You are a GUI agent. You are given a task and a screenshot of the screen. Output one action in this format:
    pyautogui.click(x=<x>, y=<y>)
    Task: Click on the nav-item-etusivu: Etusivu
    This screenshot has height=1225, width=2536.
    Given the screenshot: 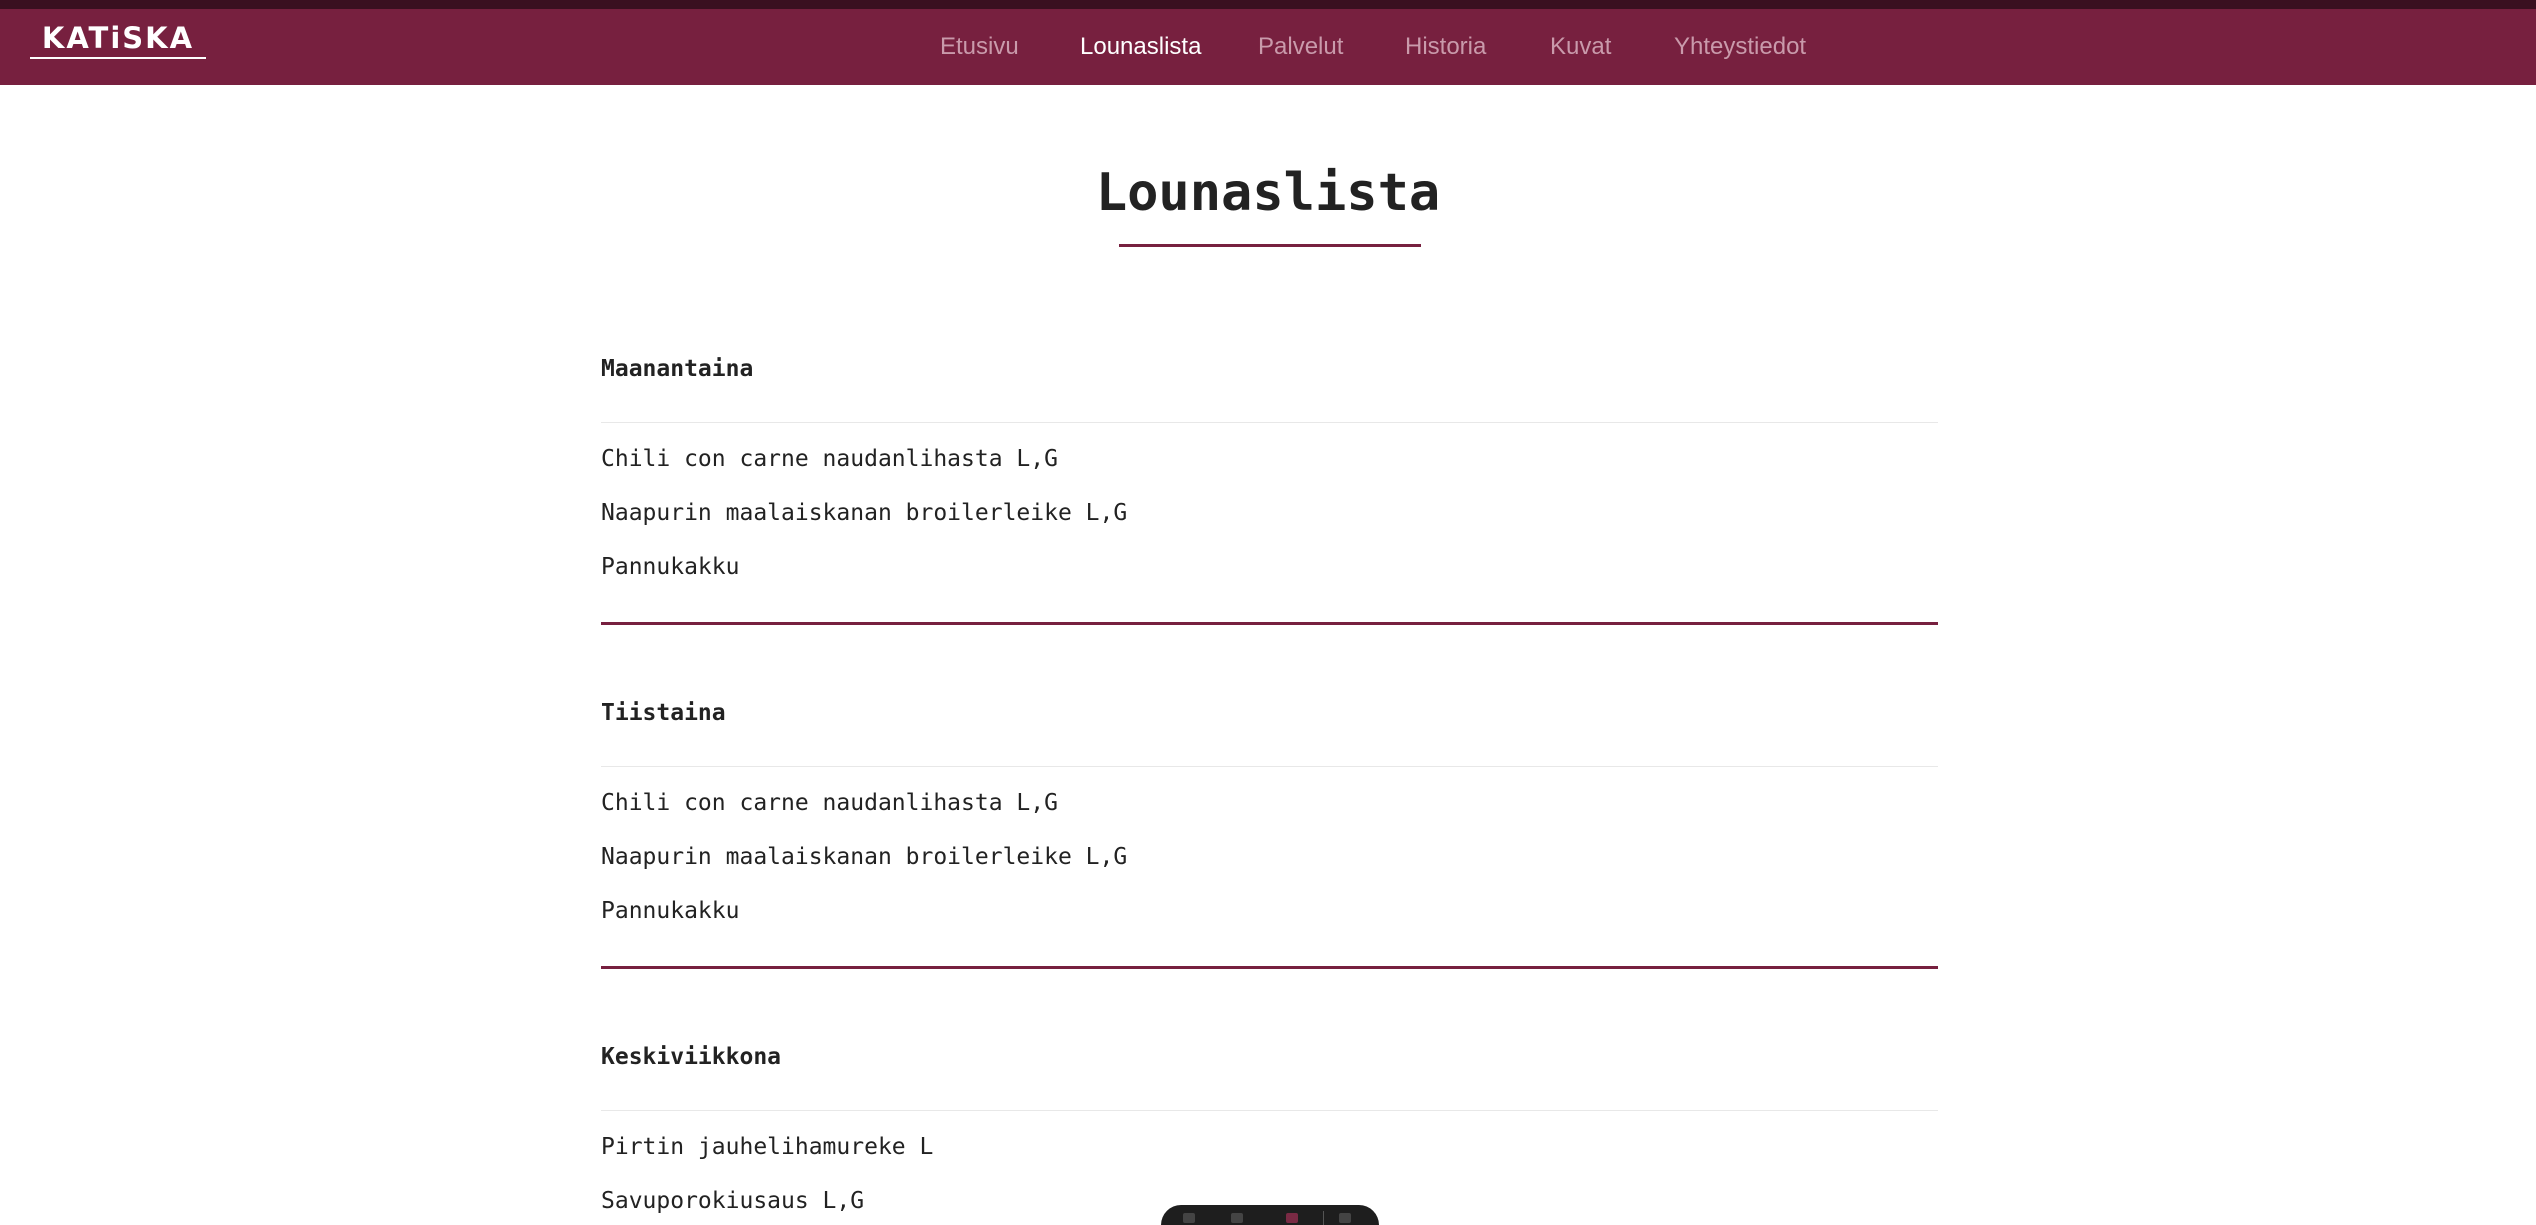 What is the action you would take?
    pyautogui.click(x=979, y=47)
    